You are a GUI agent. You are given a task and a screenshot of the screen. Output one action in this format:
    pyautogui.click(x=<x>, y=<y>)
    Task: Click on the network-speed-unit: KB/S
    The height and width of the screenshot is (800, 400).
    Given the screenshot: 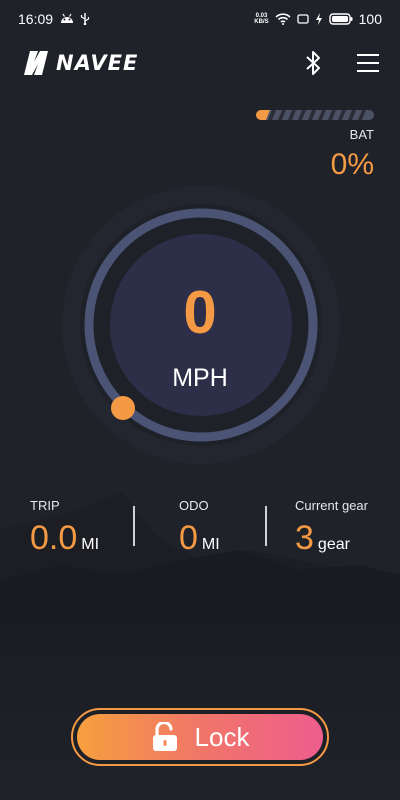 What is the action you would take?
    pyautogui.click(x=261, y=22)
    